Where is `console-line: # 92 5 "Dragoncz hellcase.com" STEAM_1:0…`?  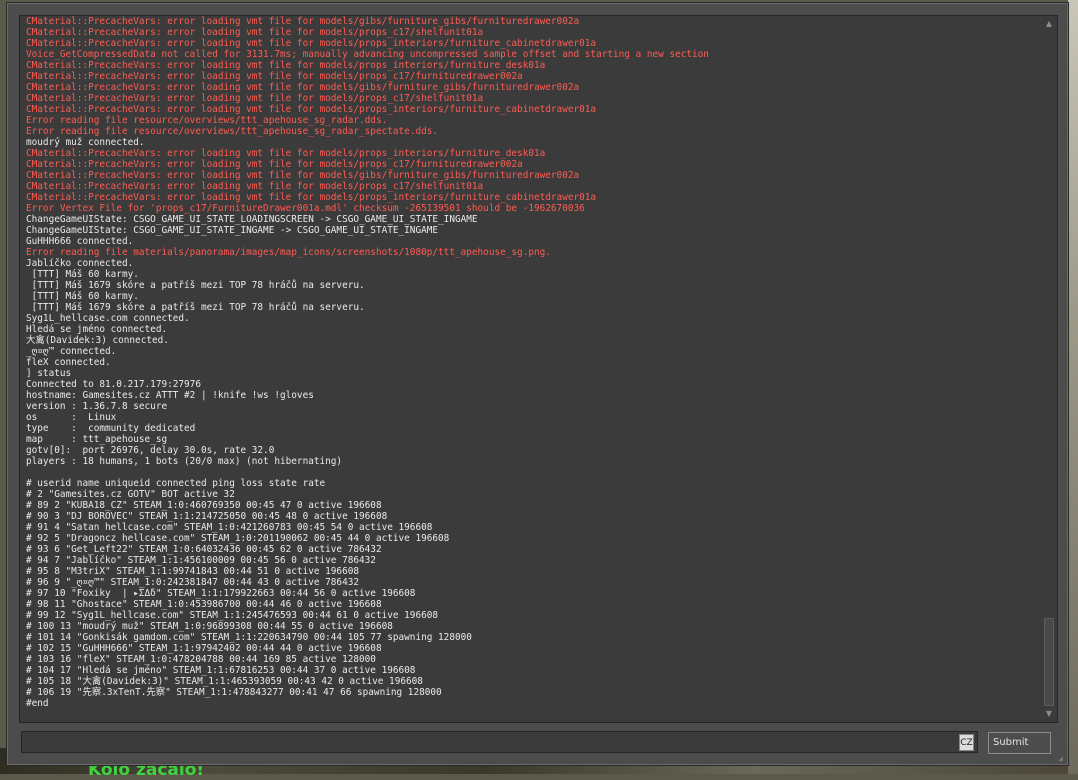 console-line: # 92 5 "Dragoncz hellcase.com" STEAM_1:0… is located at coordinates (238, 538).